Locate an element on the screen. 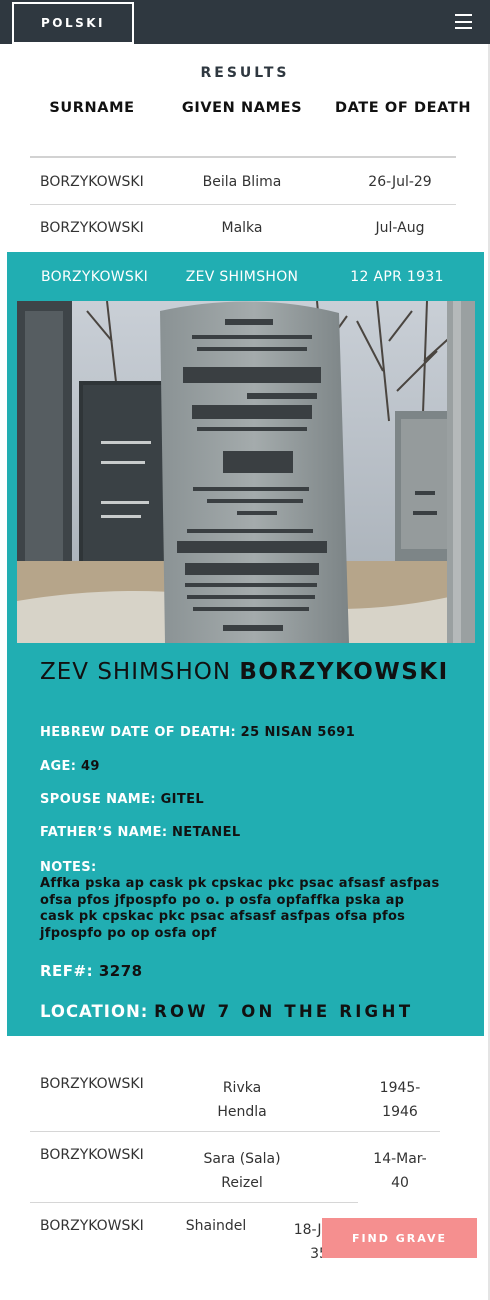 The height and width of the screenshot is (1300, 490). row-date-of-death: 26-Jul-29 is located at coordinates (400, 182).